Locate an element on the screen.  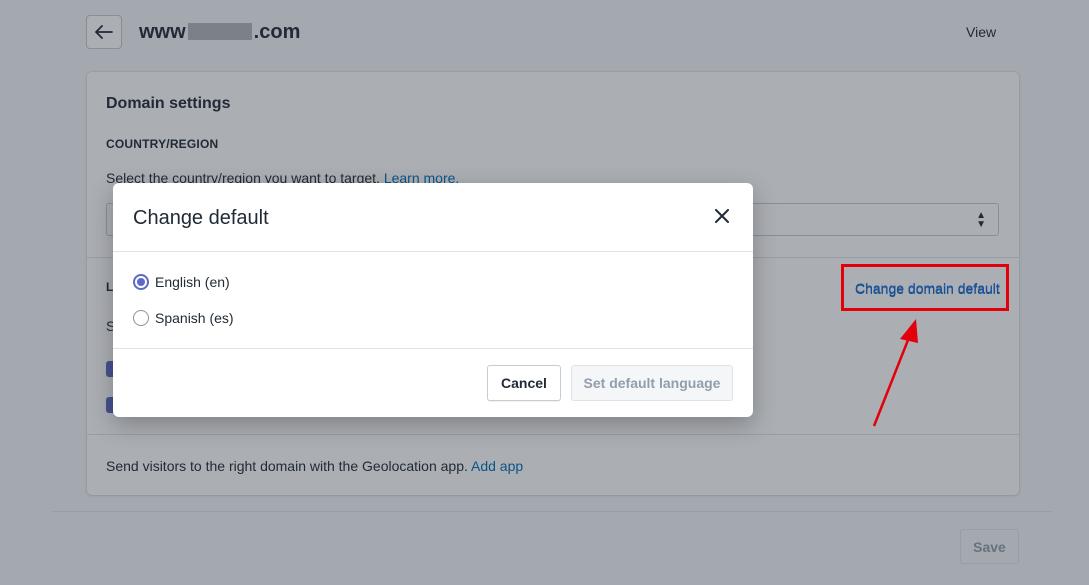
close-button is located at coordinates (722, 216).